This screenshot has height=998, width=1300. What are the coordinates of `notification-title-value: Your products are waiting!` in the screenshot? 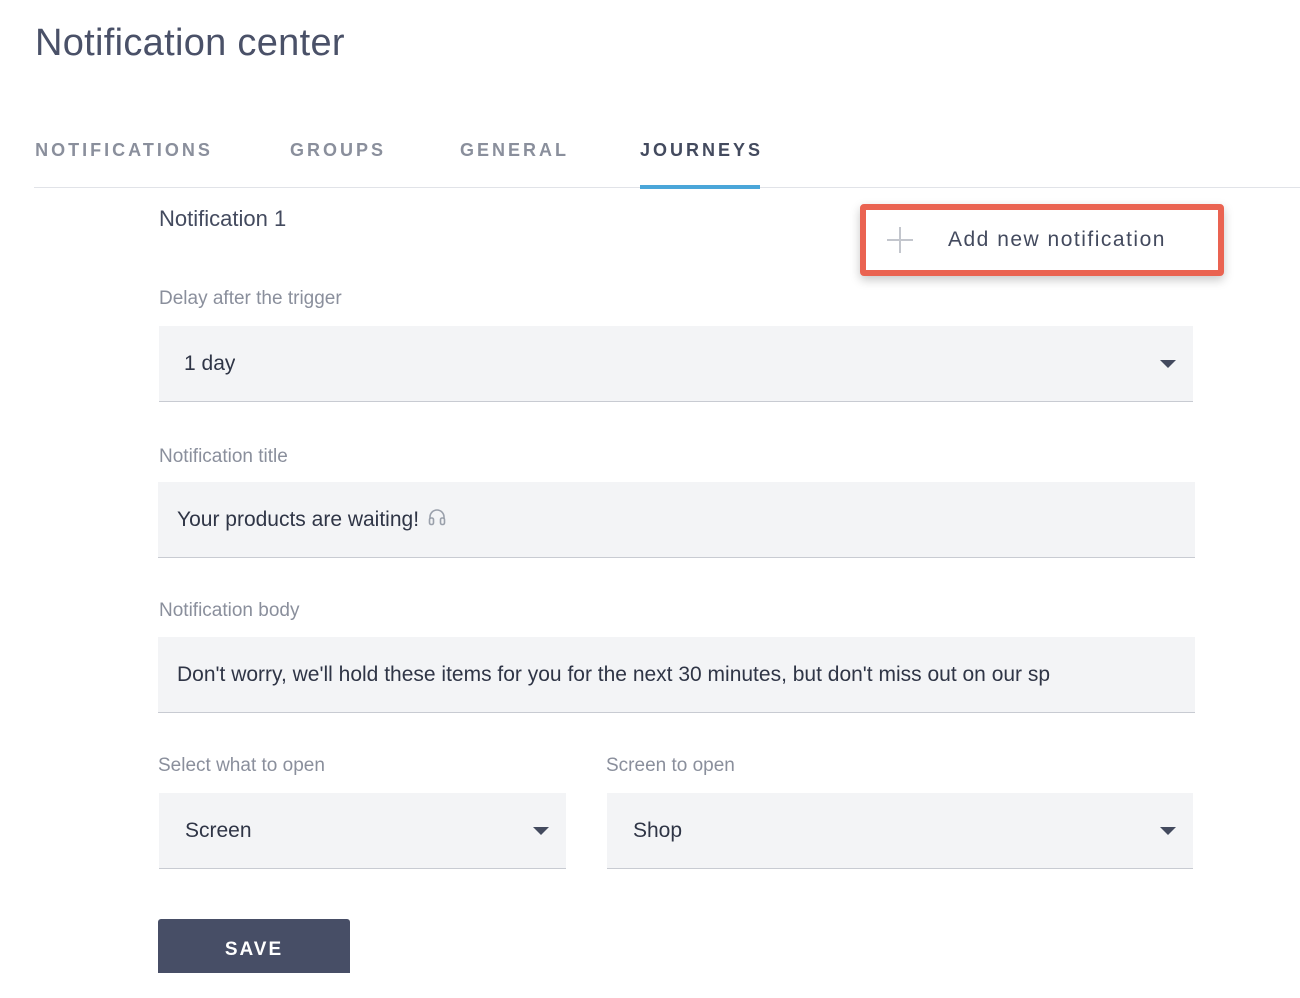 It's located at (298, 519).